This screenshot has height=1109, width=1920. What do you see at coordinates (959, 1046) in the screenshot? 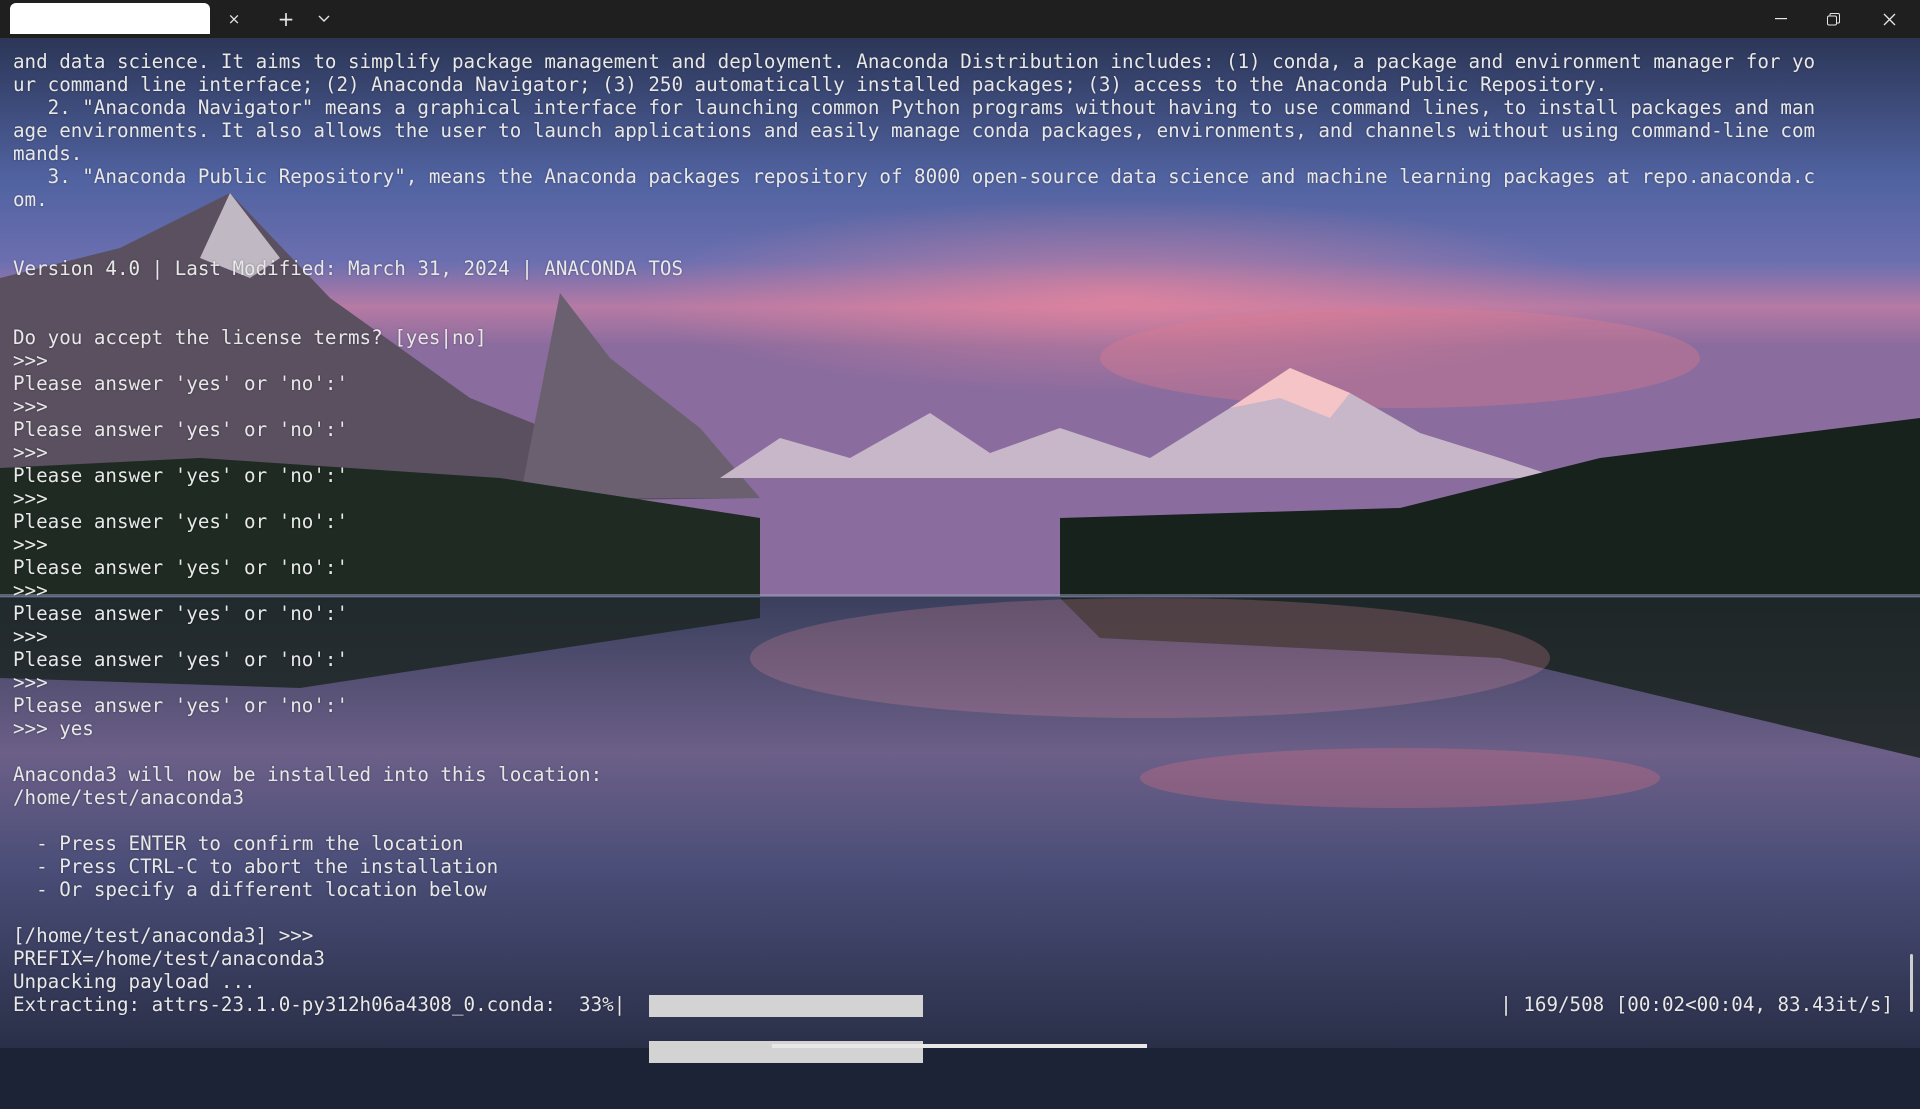
I see `horizontal-scrollbar` at bounding box center [959, 1046].